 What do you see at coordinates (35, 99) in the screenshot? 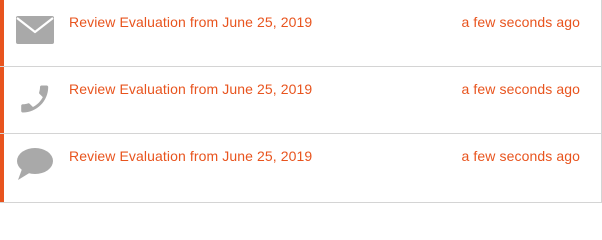
I see `phone-icon` at bounding box center [35, 99].